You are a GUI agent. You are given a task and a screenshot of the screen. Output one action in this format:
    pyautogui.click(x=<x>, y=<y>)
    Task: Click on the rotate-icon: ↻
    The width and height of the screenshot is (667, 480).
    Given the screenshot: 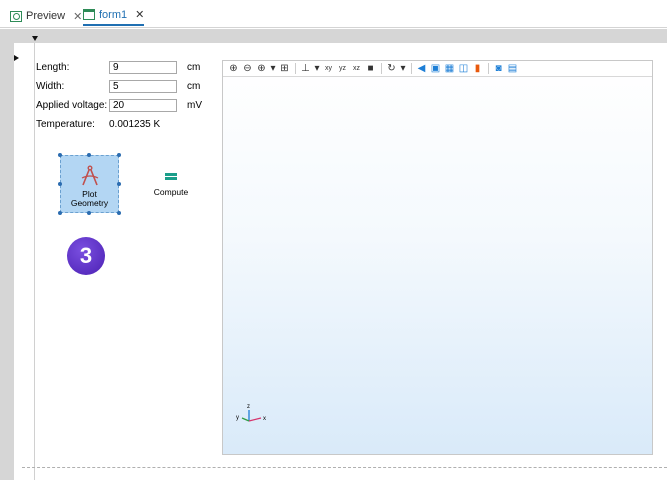 What is the action you would take?
    pyautogui.click(x=391, y=68)
    